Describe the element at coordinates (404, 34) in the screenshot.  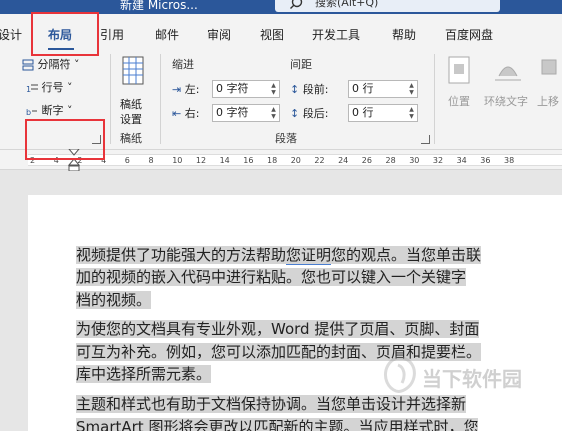
I see `tab-help: 帮助` at that location.